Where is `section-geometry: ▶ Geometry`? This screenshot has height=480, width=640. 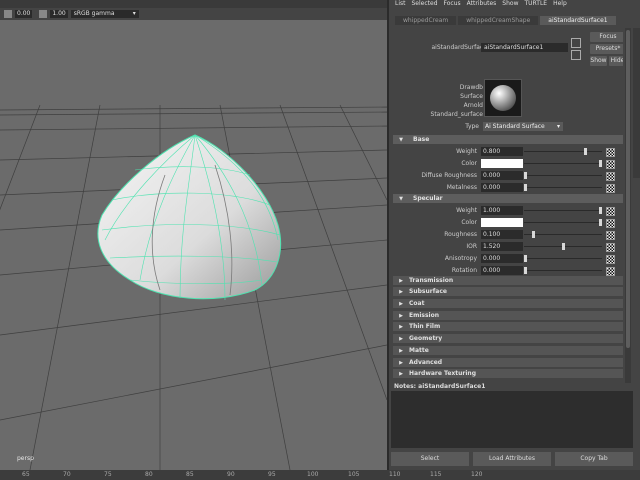
section-geometry: ▶ Geometry is located at coordinates (508, 338).